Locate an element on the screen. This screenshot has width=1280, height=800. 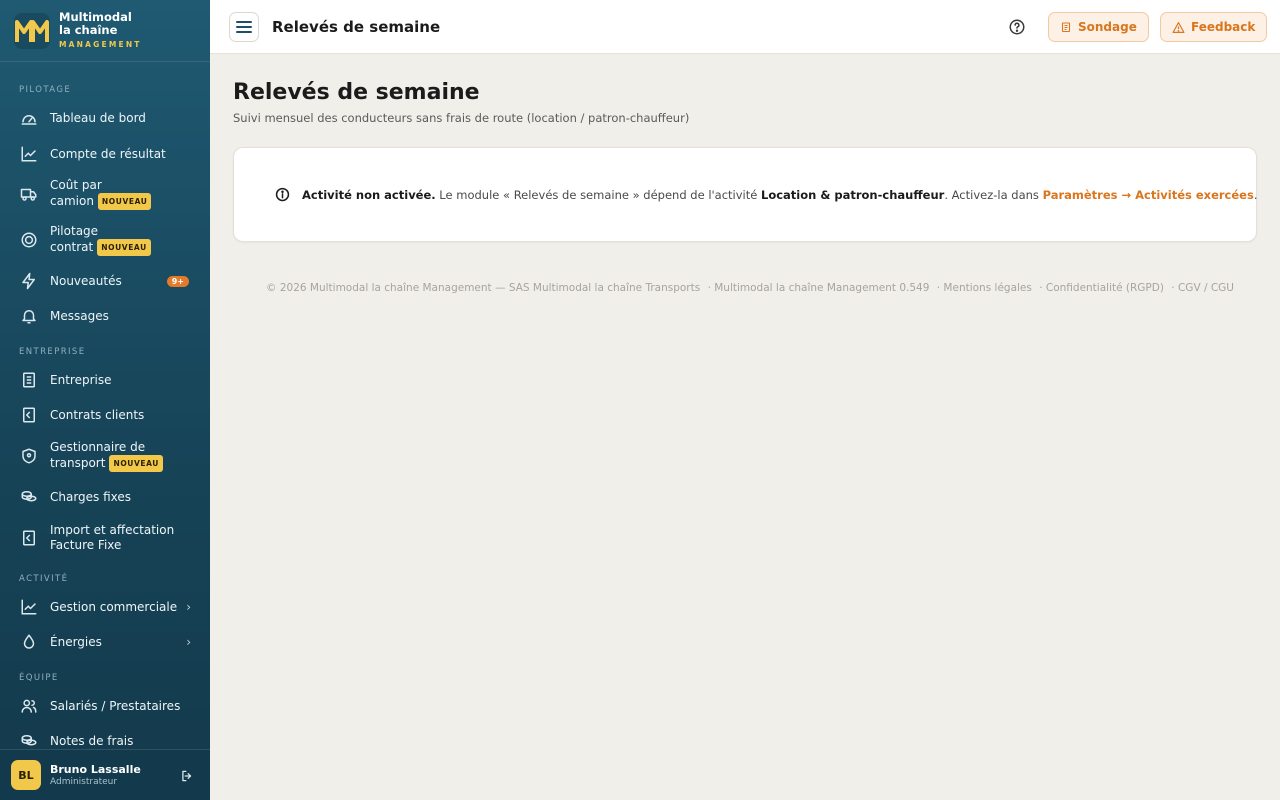
sidebar-item-notes-de-frais: Notes de frais is located at coordinates (105, 740).